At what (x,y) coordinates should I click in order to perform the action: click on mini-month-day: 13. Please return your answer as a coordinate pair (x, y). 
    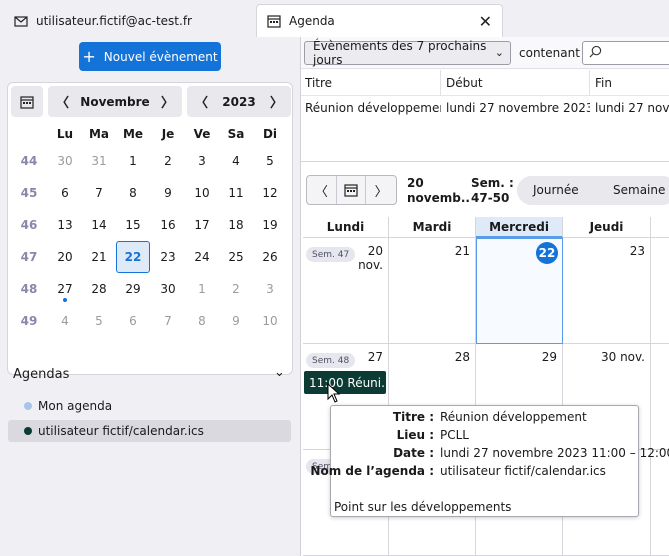
    Looking at the image, I should click on (65, 225).